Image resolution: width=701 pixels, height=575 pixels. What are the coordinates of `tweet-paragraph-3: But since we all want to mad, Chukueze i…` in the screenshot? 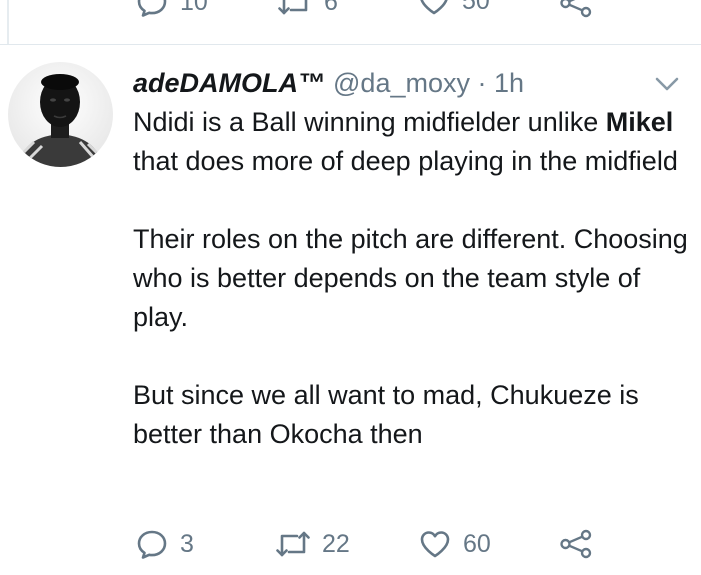 It's located at (386, 414).